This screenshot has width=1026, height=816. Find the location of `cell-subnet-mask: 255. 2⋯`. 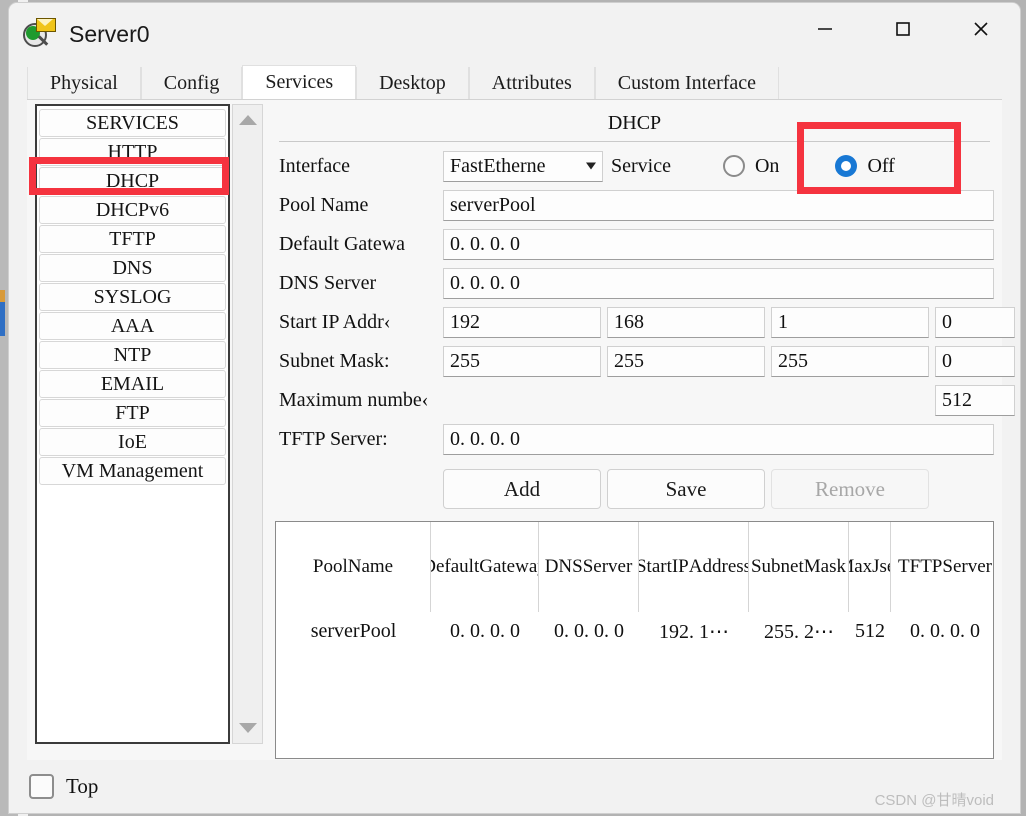

cell-subnet-mask: 255. 2⋯ is located at coordinates (799, 631).